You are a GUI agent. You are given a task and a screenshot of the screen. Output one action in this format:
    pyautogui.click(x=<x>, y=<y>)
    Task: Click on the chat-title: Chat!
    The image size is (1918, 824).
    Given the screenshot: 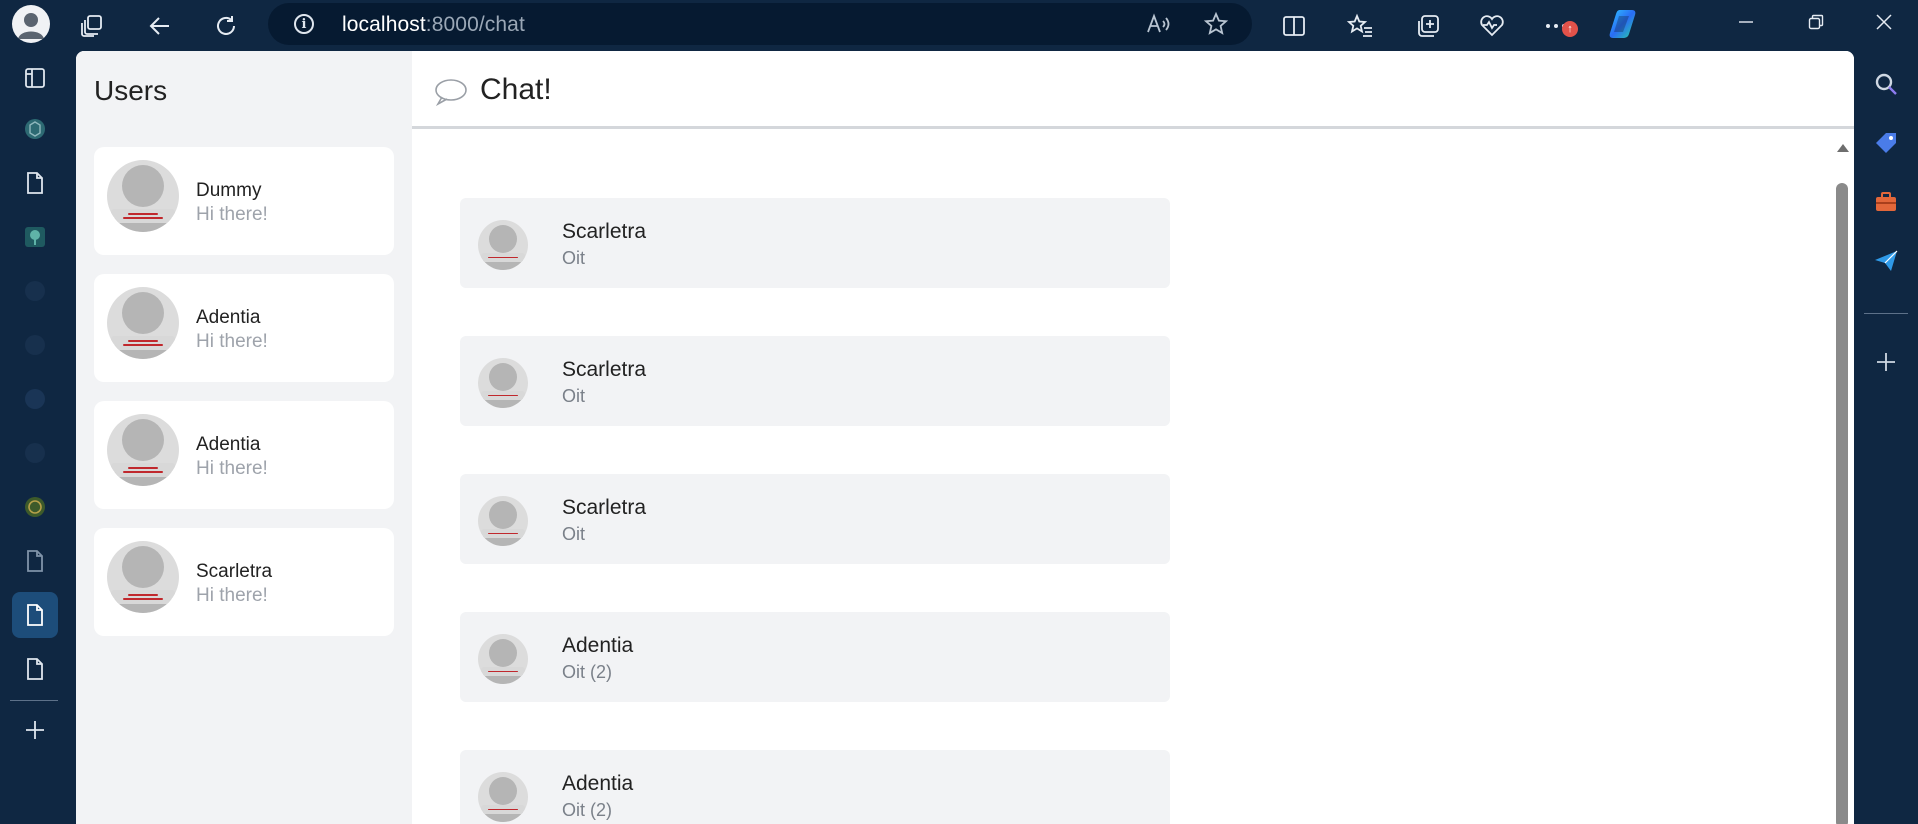 What is the action you would take?
    pyautogui.click(x=516, y=89)
    